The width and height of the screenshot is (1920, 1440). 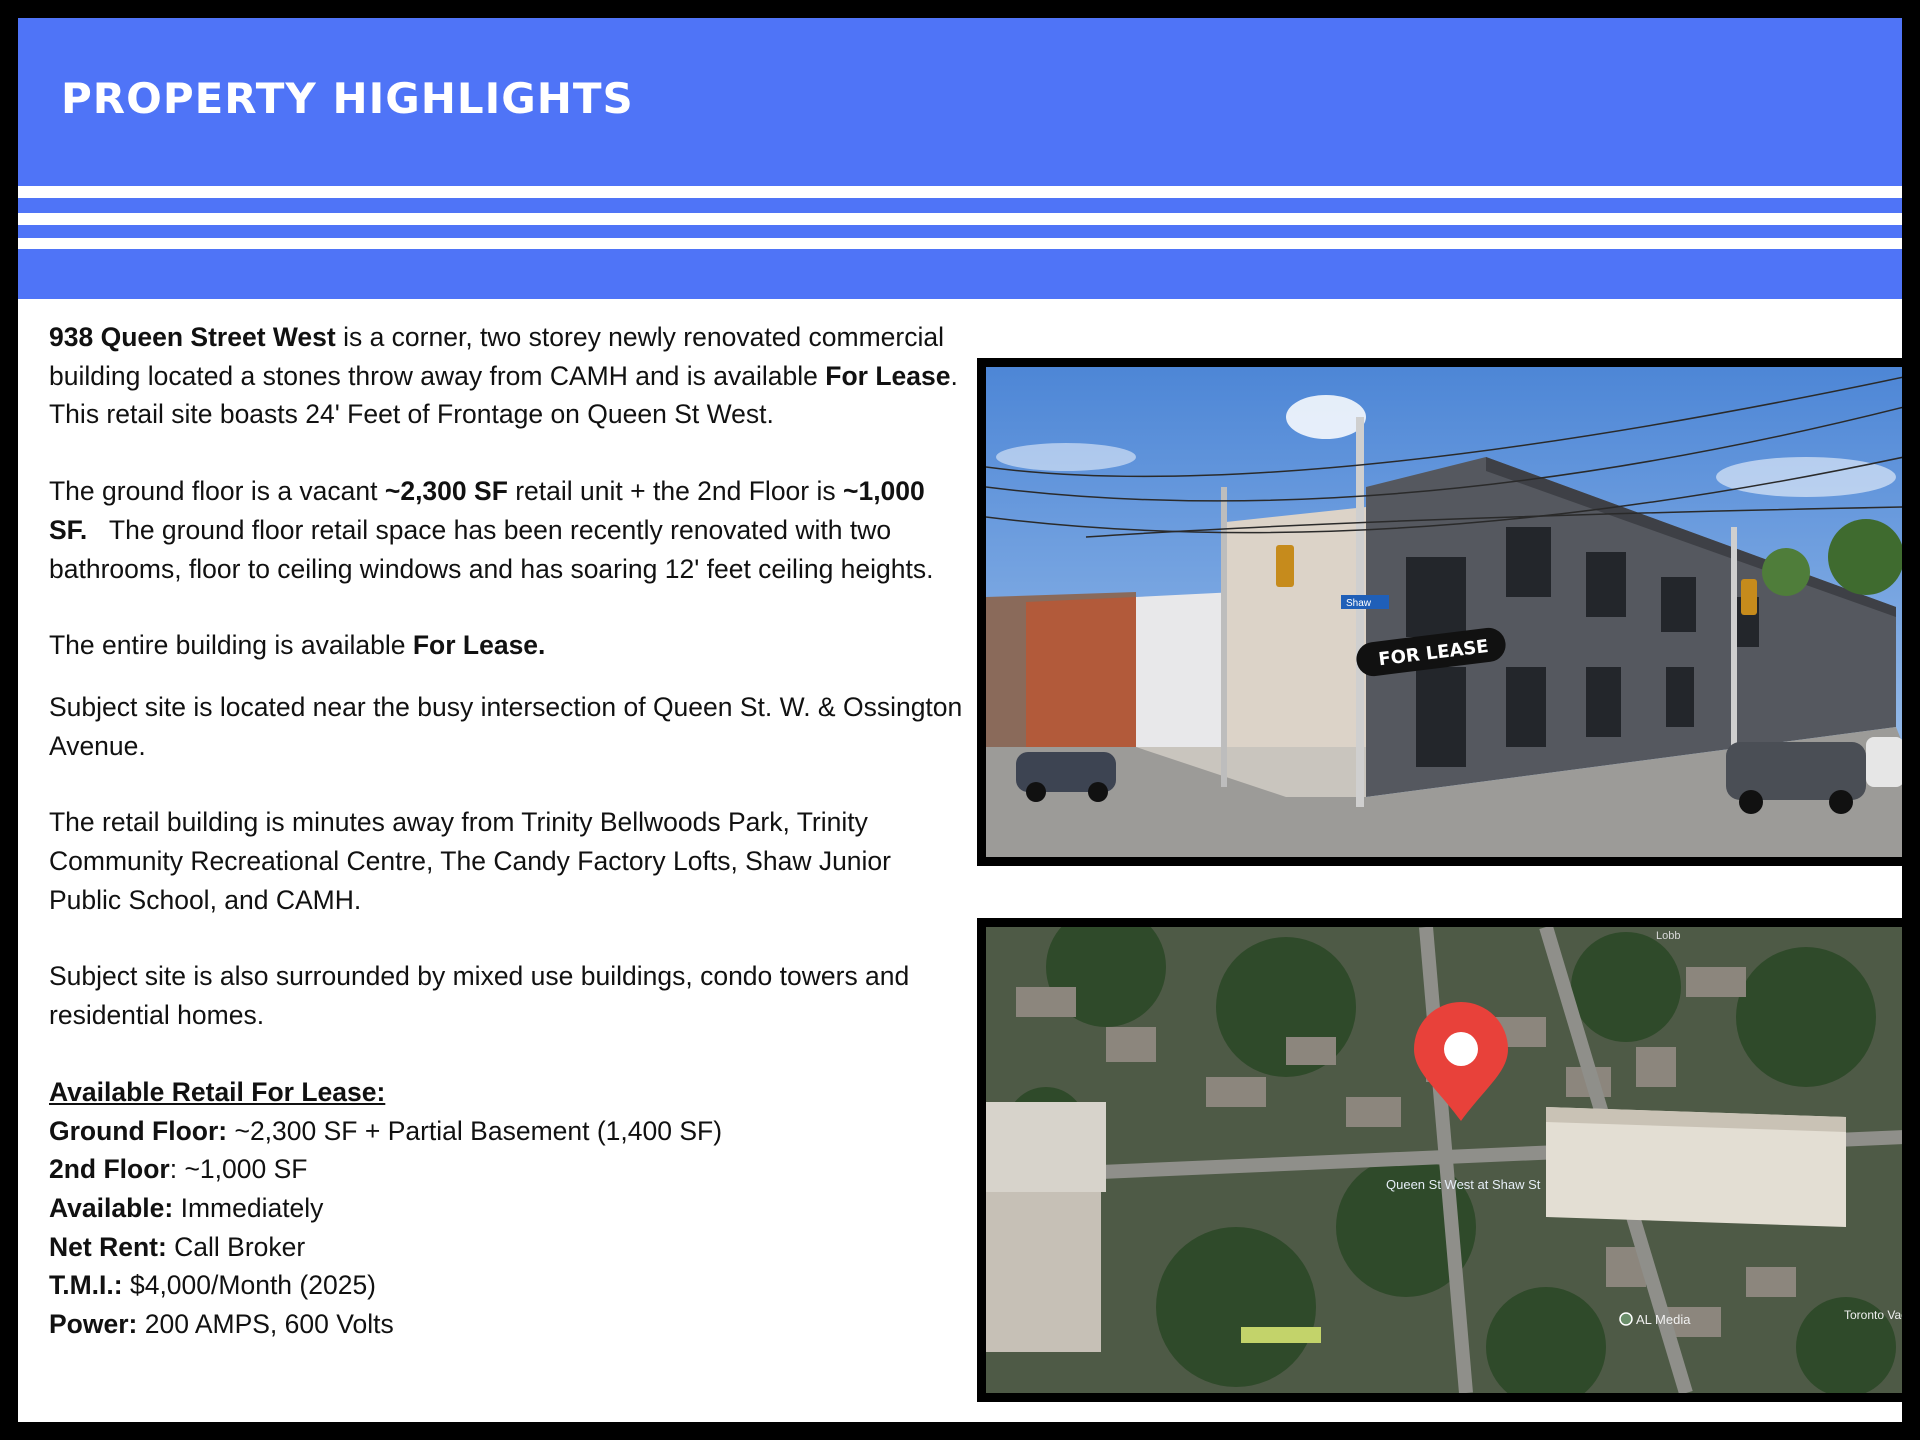 I want to click on for-lease-text: For Lease, so click(x=888, y=375).